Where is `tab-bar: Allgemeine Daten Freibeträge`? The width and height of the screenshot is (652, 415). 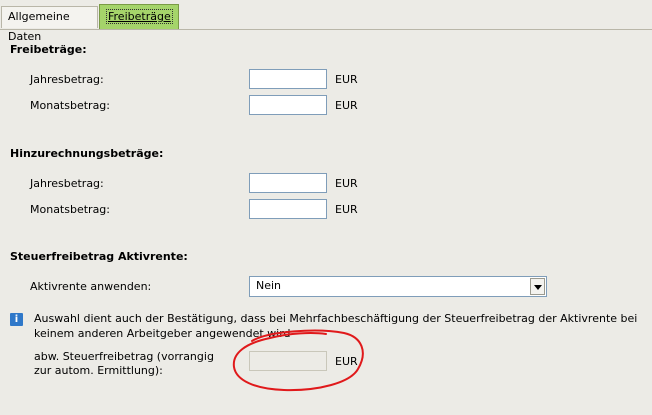
tab-bar: Allgemeine Daten Freibeträge is located at coordinates (326, 21).